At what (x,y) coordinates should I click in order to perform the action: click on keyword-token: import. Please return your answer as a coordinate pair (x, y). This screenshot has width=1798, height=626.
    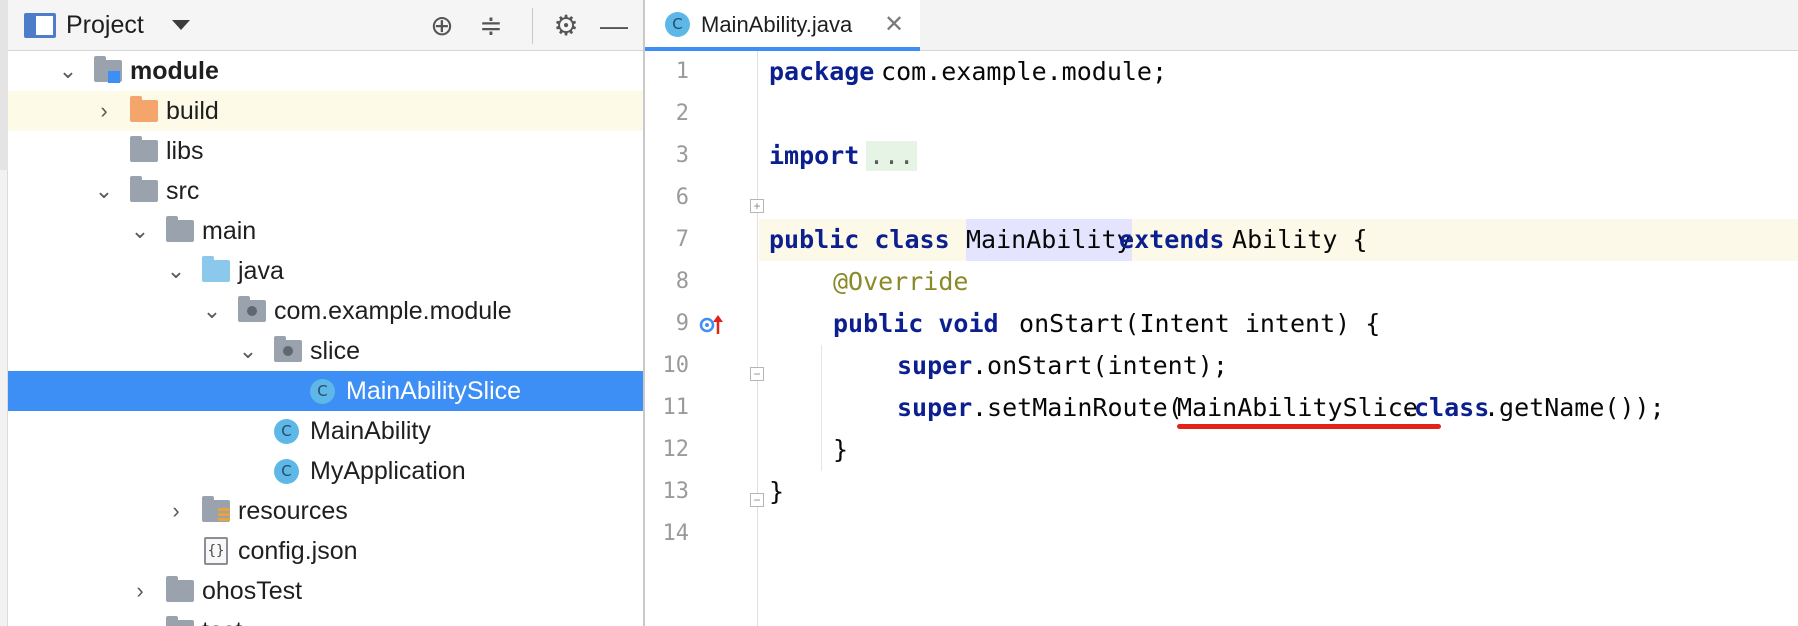
    Looking at the image, I should click on (814, 155).